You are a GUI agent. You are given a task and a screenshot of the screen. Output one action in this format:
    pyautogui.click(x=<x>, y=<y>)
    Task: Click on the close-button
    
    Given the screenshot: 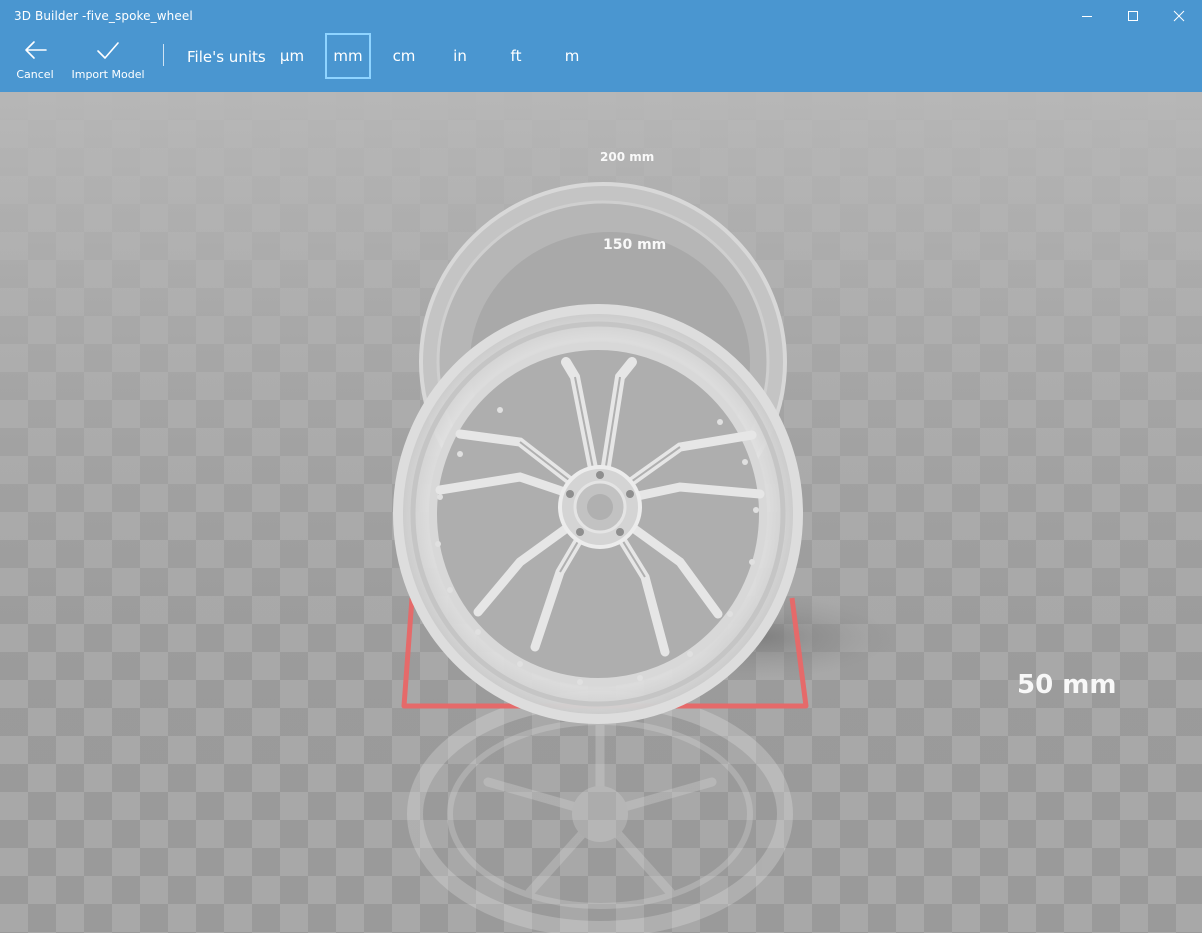 What is the action you would take?
    pyautogui.click(x=1179, y=16)
    